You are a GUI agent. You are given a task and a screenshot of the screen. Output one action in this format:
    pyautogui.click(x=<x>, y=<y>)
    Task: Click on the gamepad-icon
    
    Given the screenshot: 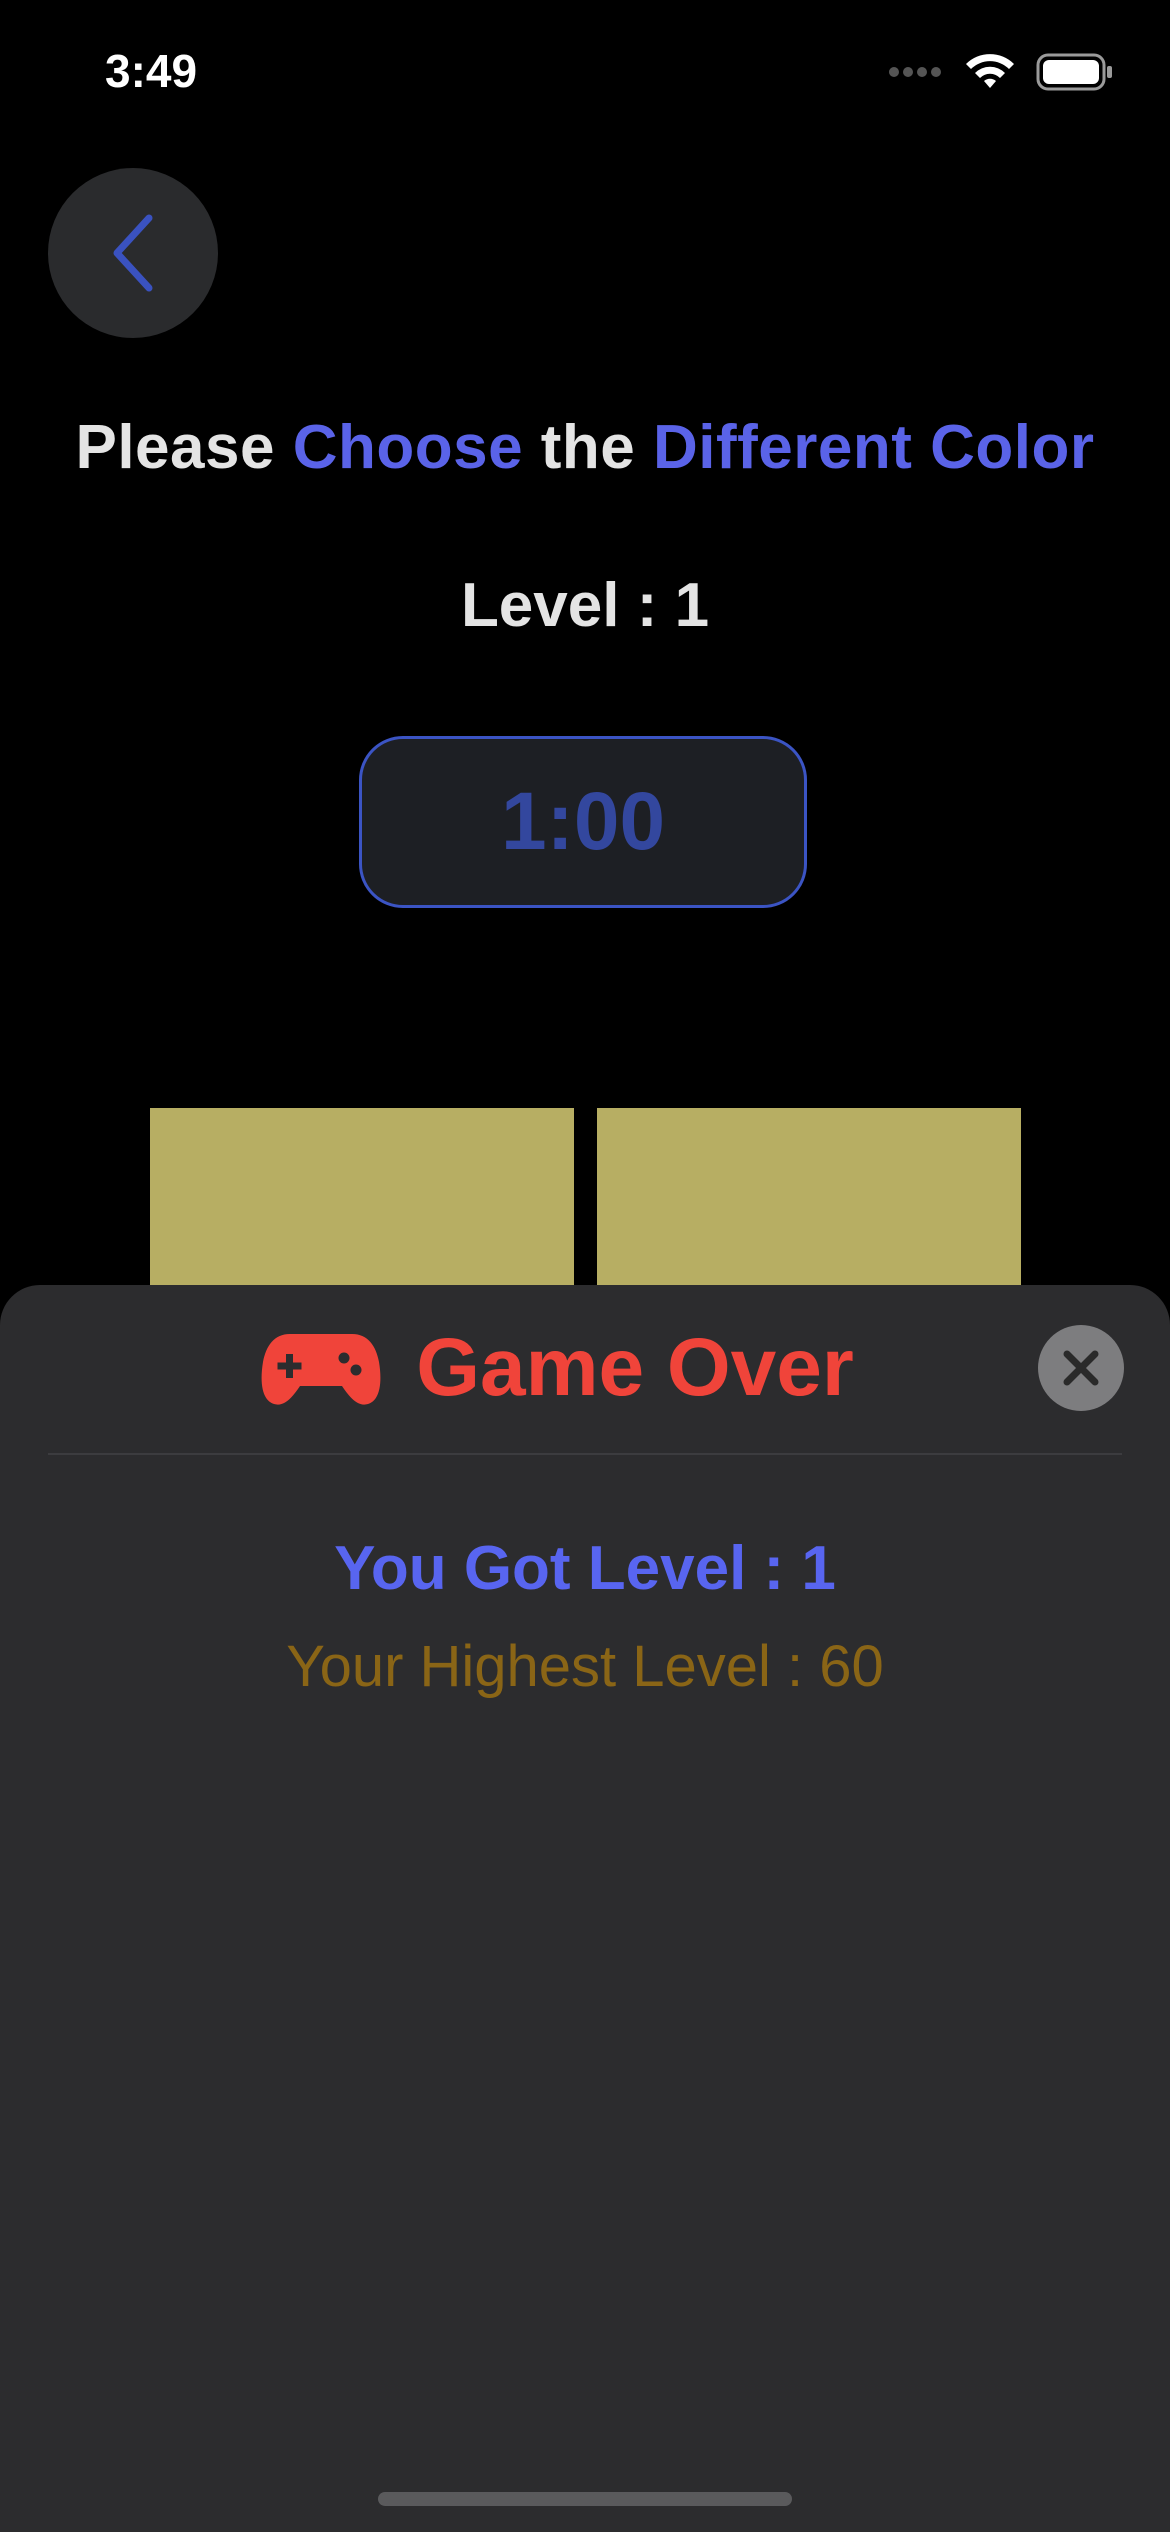 What is the action you would take?
    pyautogui.click(x=321, y=1369)
    